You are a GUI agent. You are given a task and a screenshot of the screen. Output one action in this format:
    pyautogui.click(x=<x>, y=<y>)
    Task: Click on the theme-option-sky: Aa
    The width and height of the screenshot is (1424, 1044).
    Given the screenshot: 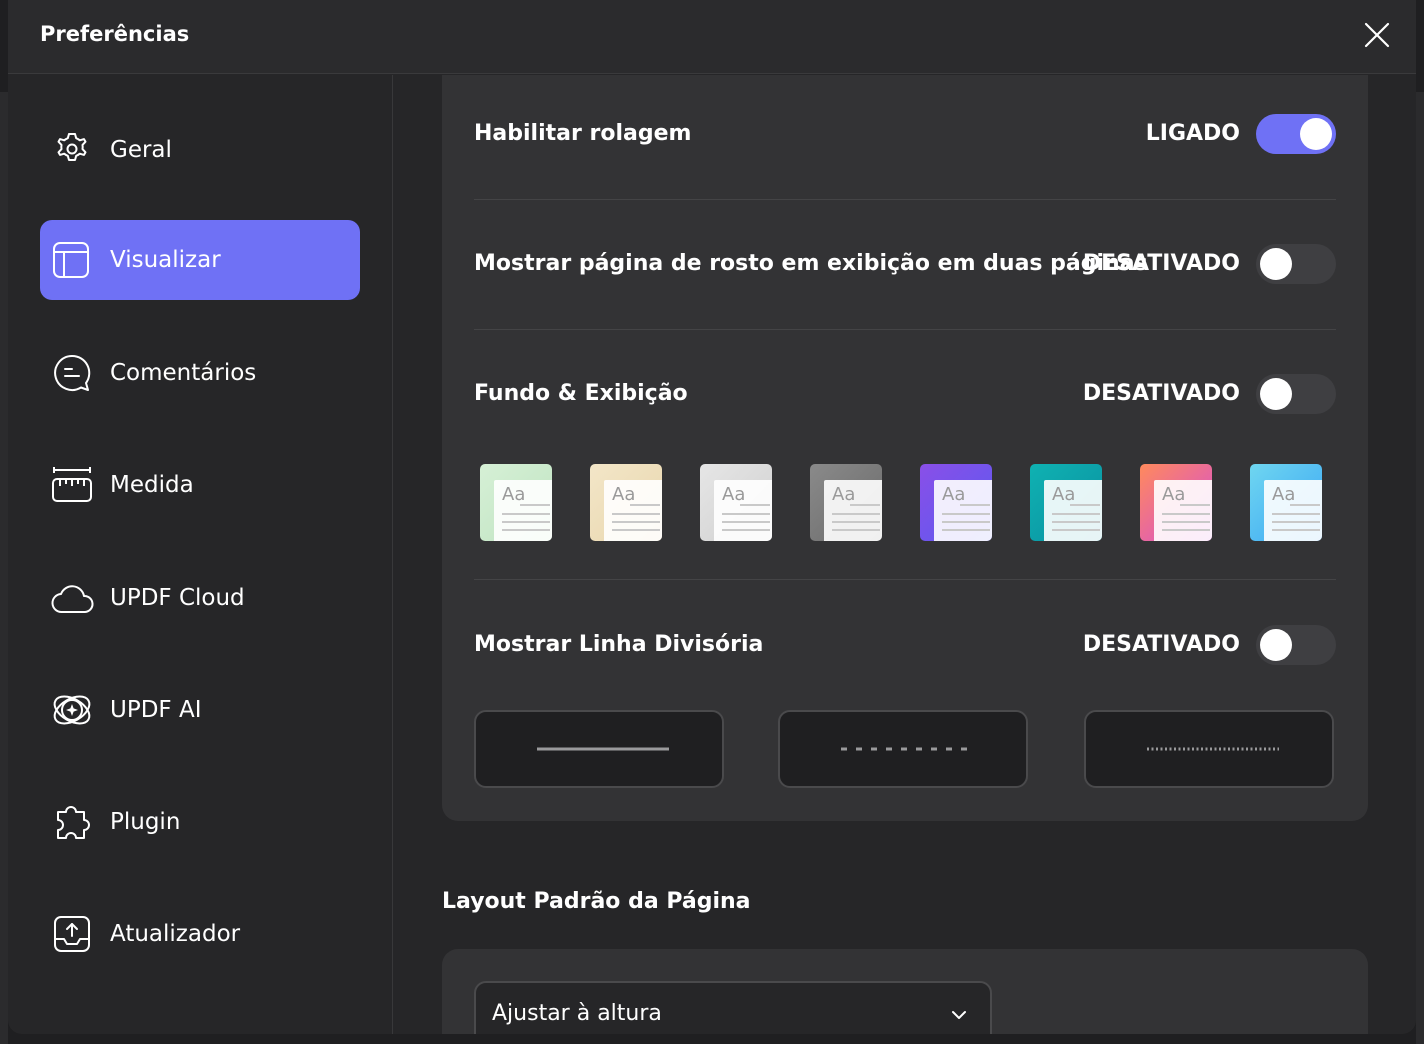 What is the action you would take?
    pyautogui.click(x=1286, y=502)
    